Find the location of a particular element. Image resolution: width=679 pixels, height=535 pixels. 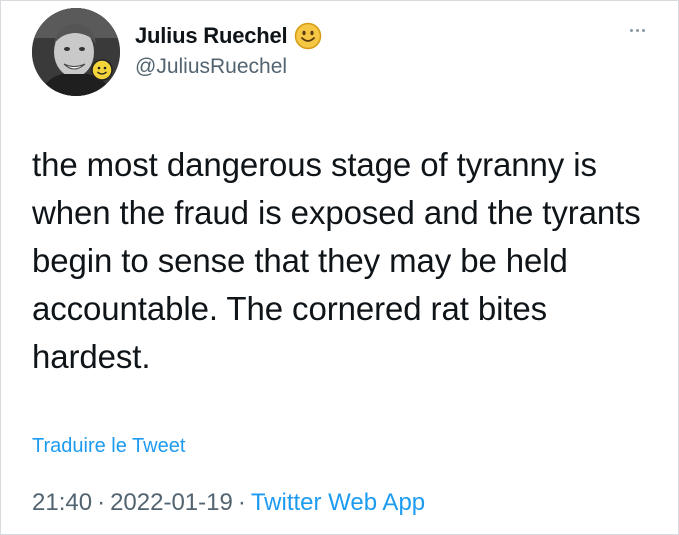

tweet-meta: 21:40 · 2022-01-19 · Twitter Web App is located at coordinates (228, 503).